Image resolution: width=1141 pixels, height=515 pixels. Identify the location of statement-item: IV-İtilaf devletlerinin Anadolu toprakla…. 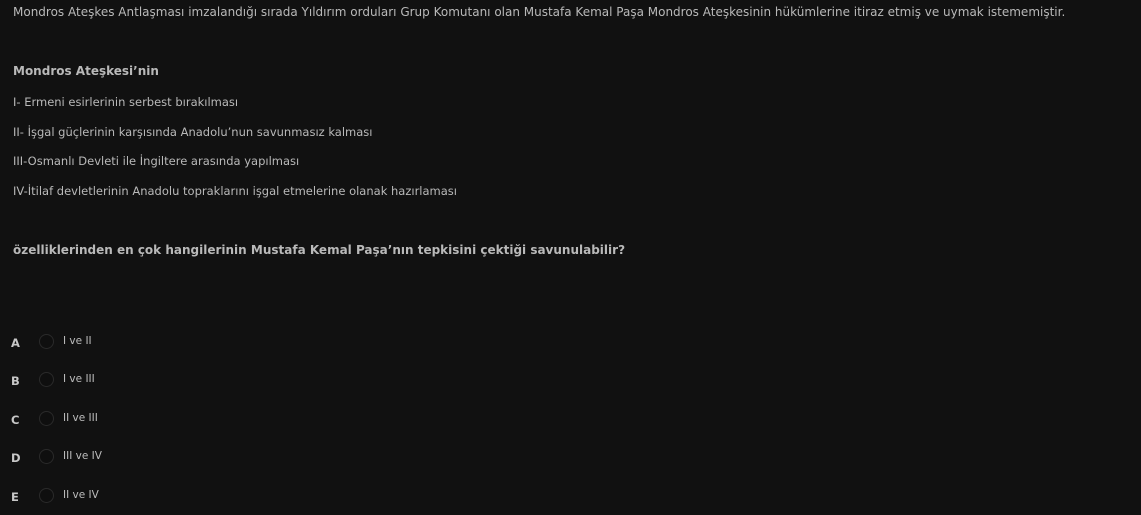
(235, 191).